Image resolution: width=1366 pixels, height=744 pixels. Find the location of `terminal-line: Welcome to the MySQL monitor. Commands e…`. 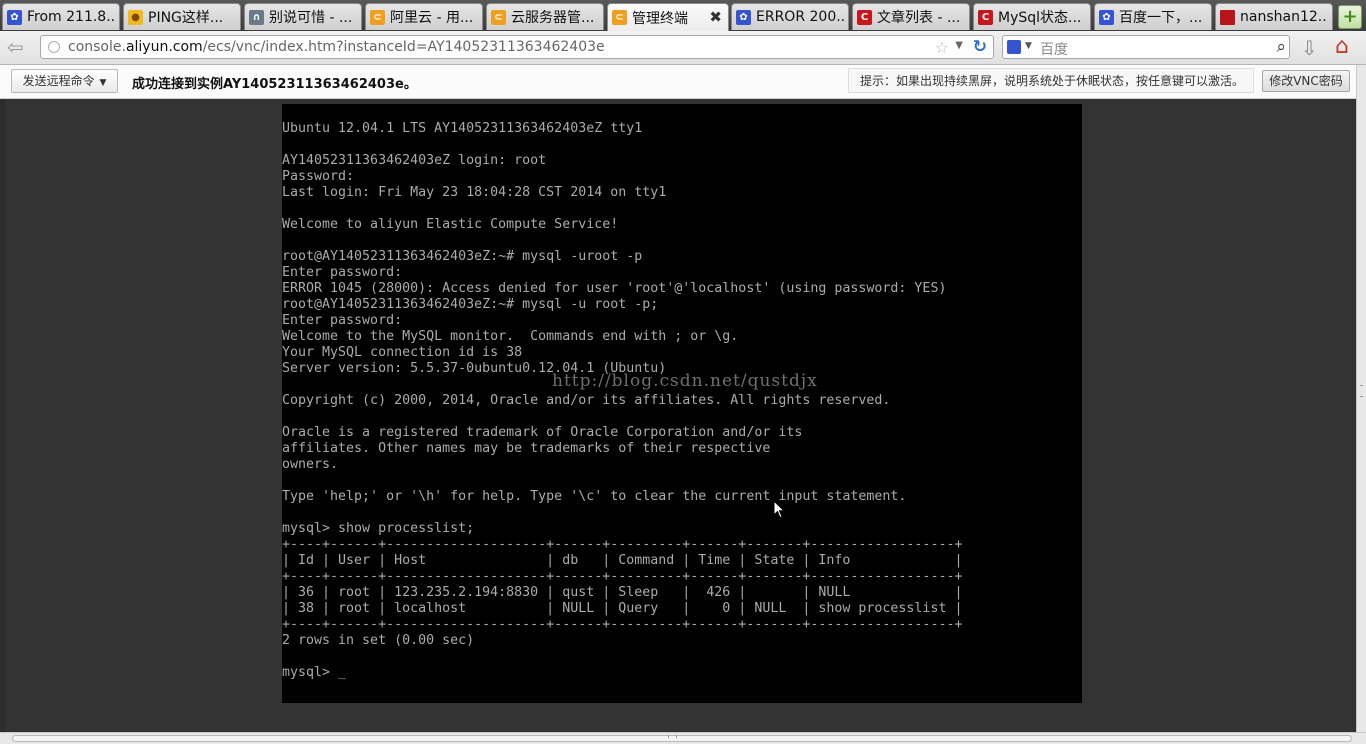

terminal-line: Welcome to the MySQL monitor. Commands e… is located at coordinates (510, 336).